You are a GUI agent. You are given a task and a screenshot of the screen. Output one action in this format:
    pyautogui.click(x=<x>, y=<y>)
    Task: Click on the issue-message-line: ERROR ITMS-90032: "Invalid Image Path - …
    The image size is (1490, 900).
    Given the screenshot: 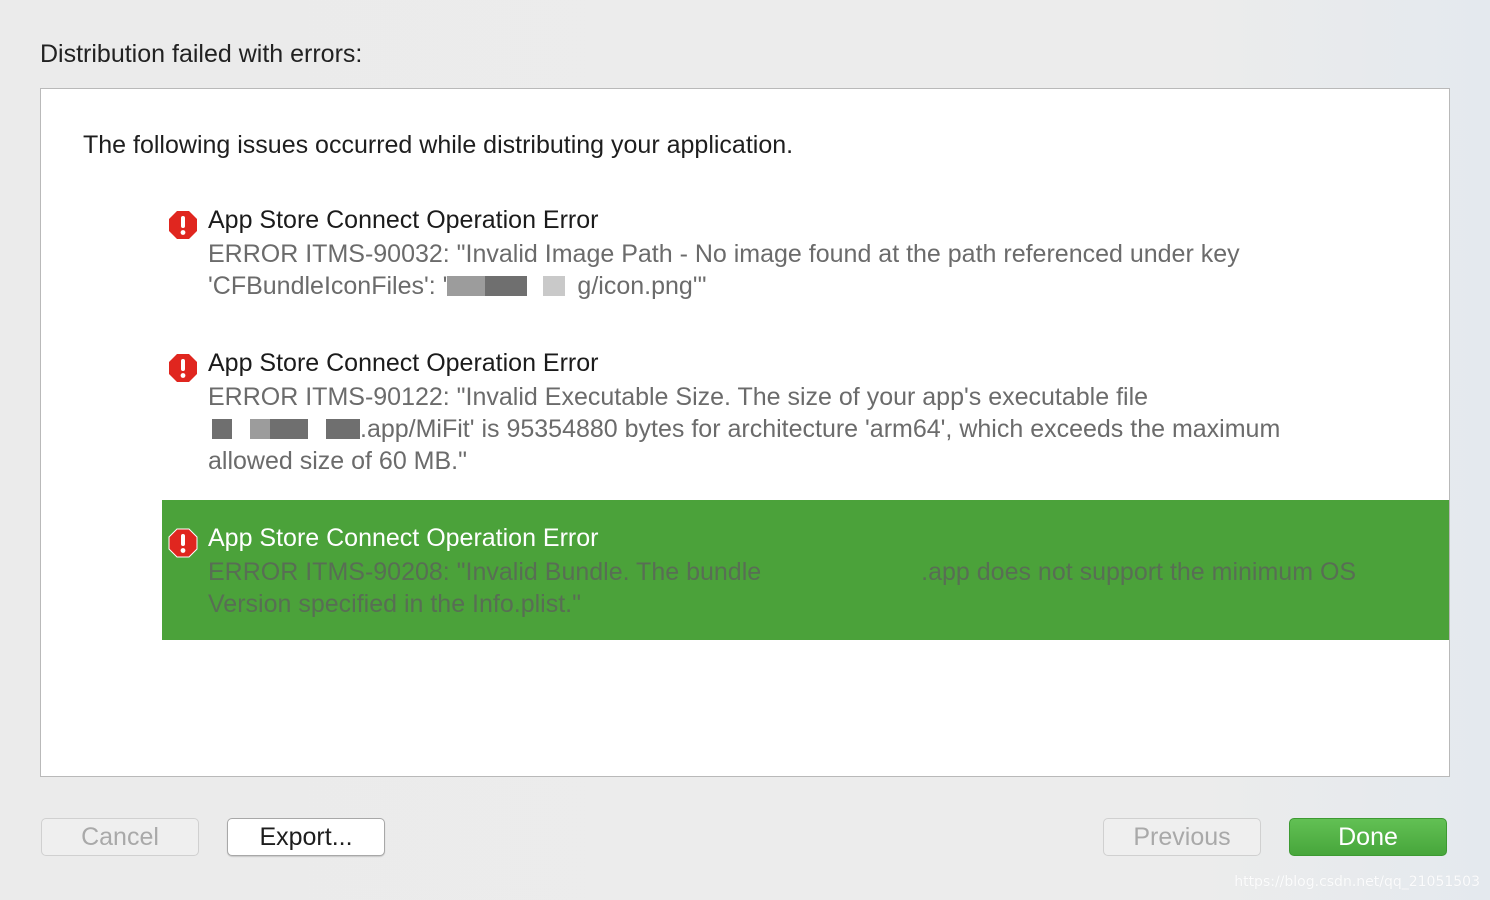 What is the action you would take?
    pyautogui.click(x=724, y=254)
    